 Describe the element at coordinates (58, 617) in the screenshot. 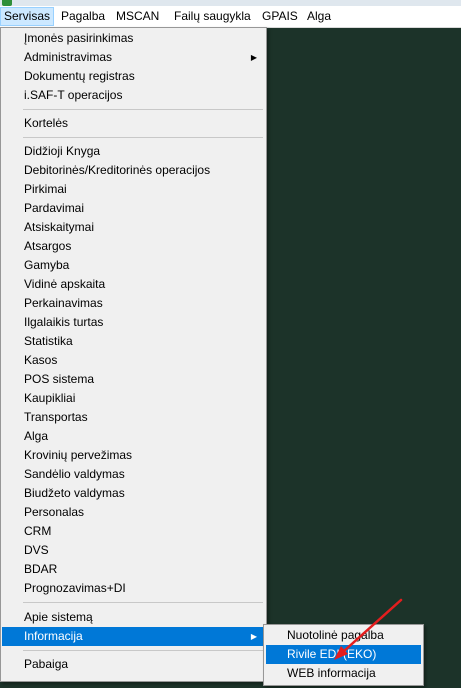

I see `menu-item-label: Apie sistemą` at that location.